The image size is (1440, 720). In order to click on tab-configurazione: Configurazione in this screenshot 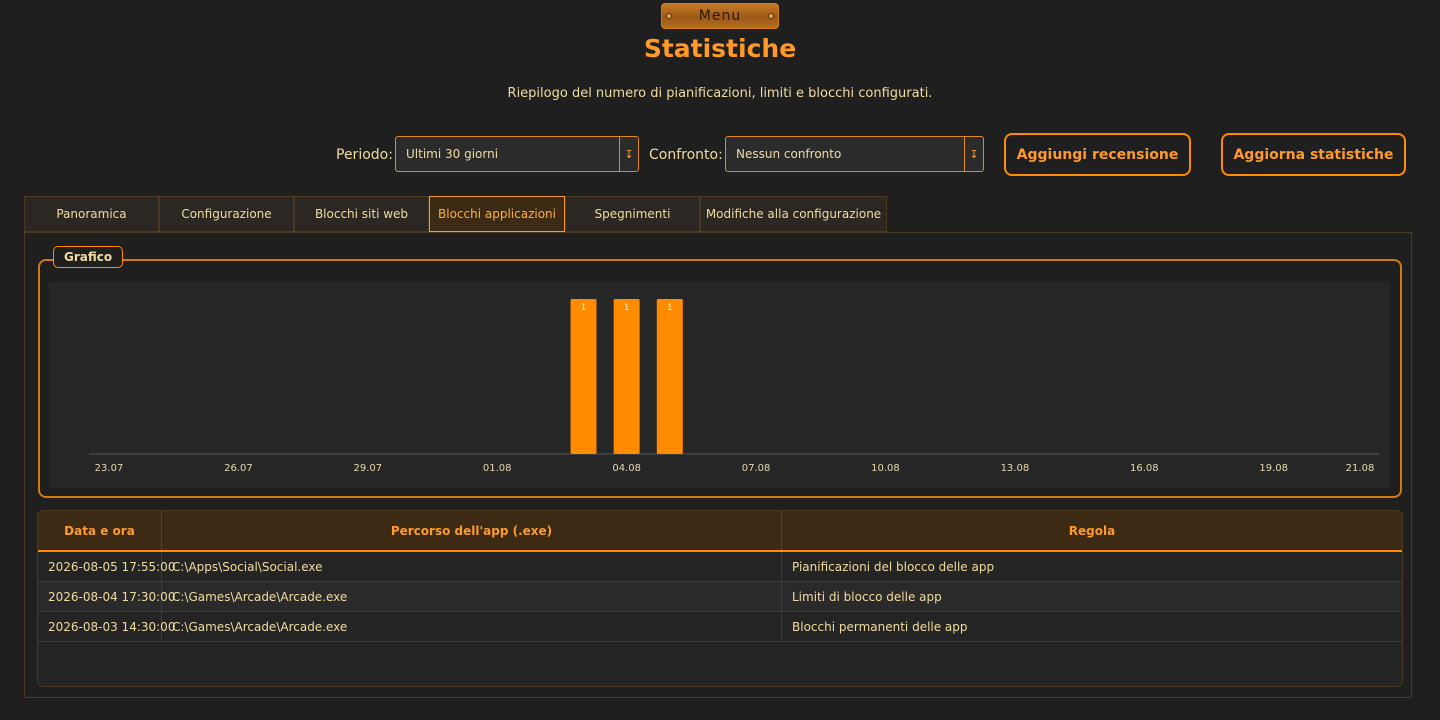, I will do `click(226, 214)`.